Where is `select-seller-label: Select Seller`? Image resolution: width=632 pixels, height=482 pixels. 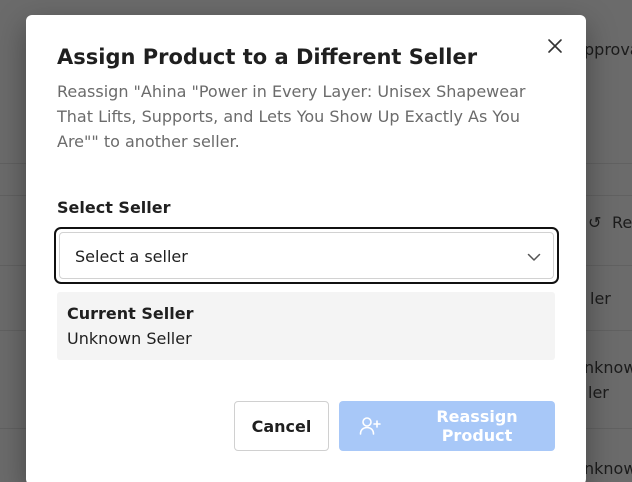 select-seller-label: Select Seller is located at coordinates (114, 207).